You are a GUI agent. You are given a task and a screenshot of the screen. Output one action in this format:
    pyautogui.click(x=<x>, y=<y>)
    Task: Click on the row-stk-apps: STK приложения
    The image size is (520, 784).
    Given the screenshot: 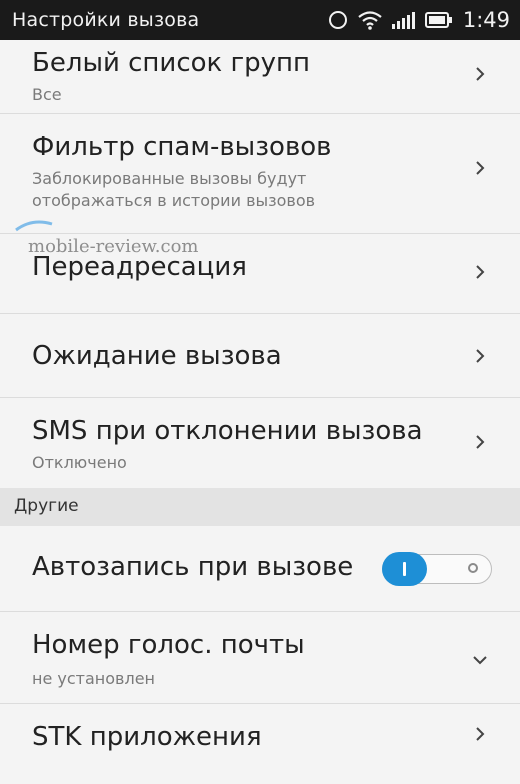 What is the action you would take?
    pyautogui.click(x=260, y=744)
    